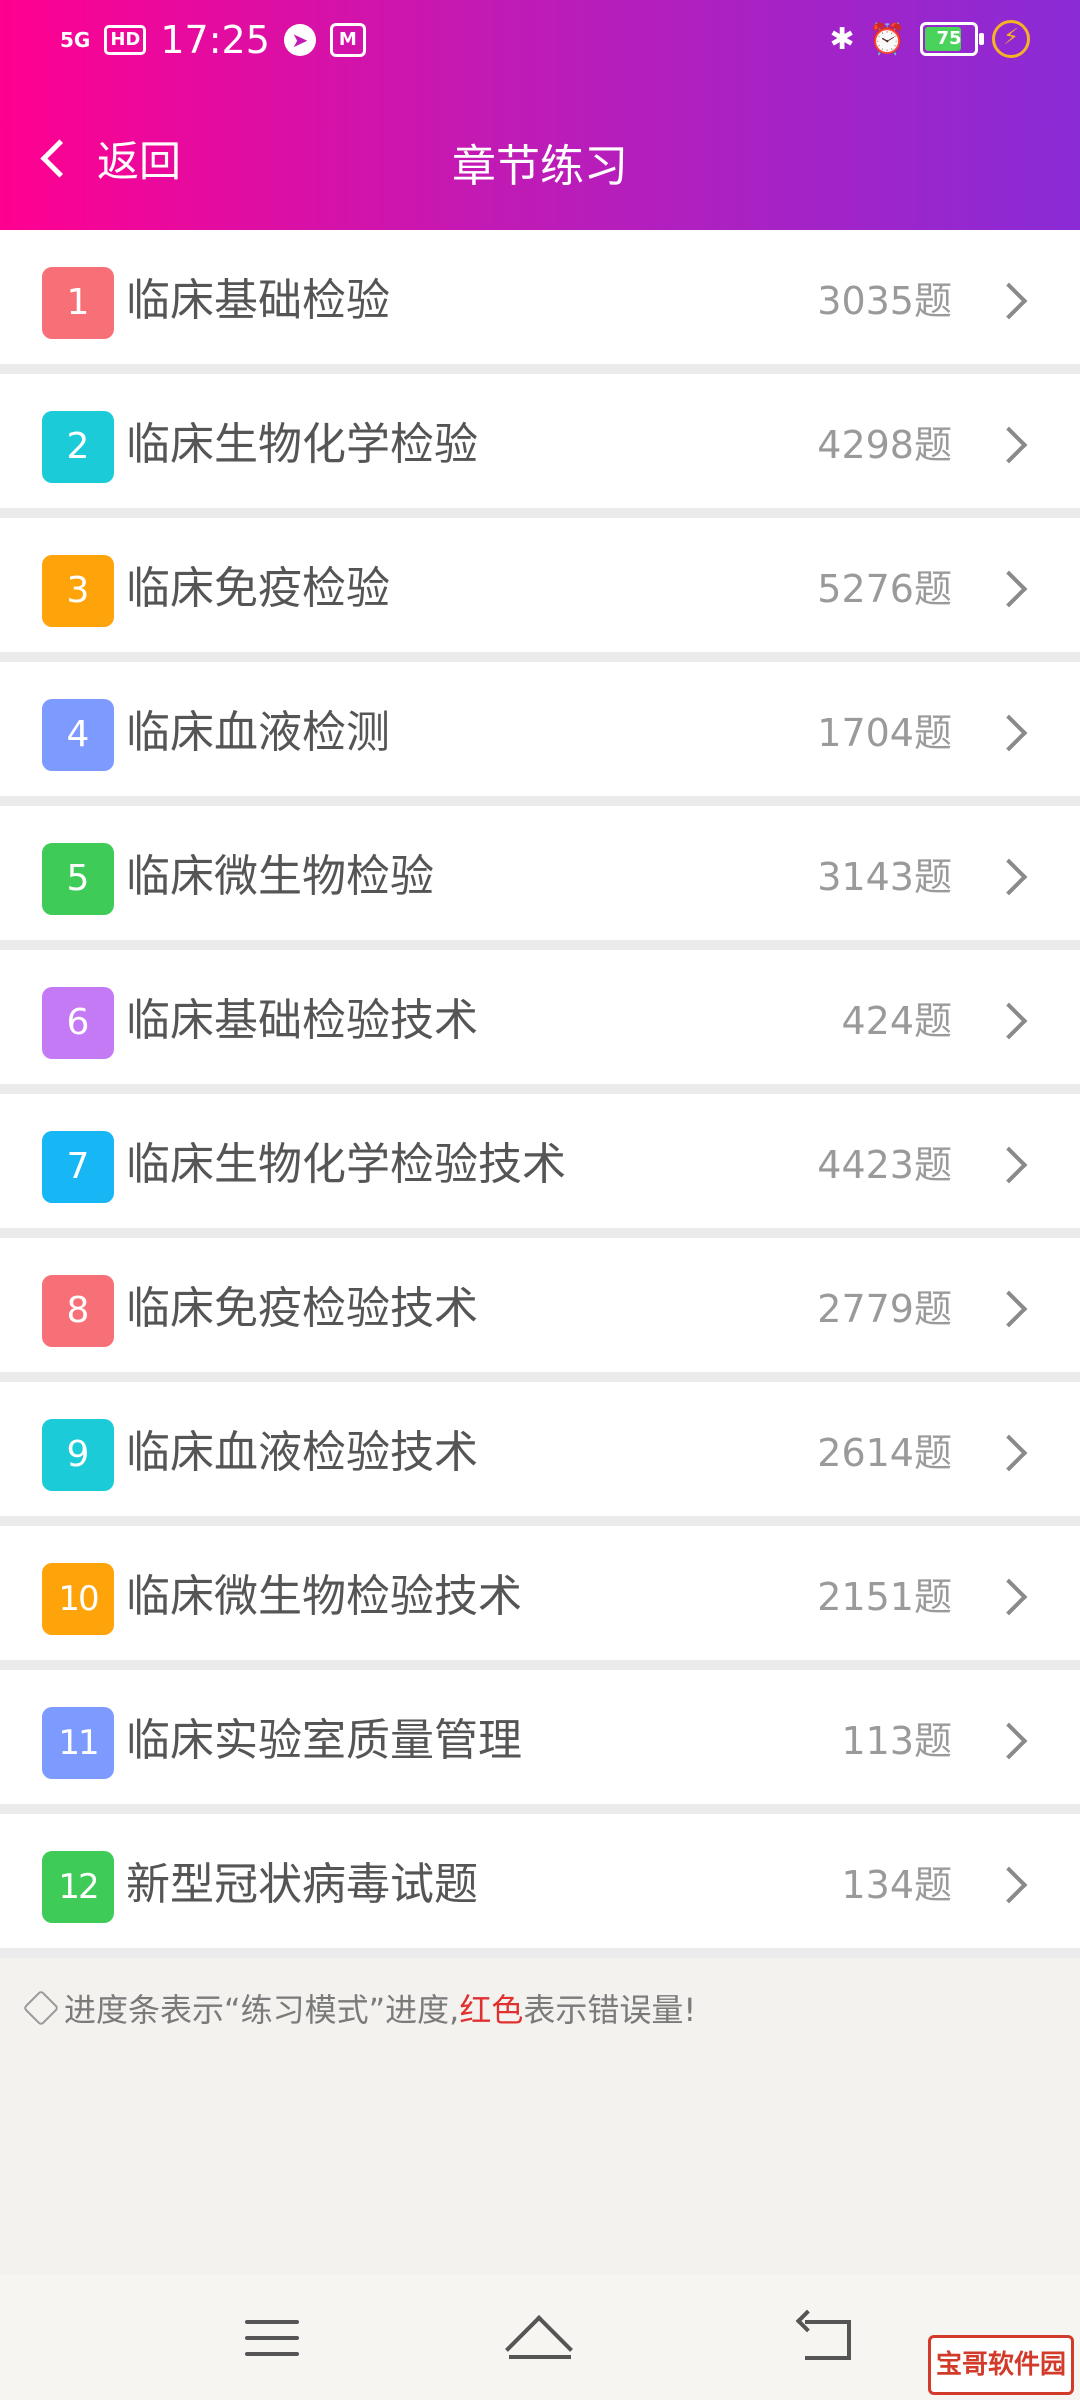 The image size is (1080, 2400). I want to click on chapter-number-badge: 2, so click(78, 447).